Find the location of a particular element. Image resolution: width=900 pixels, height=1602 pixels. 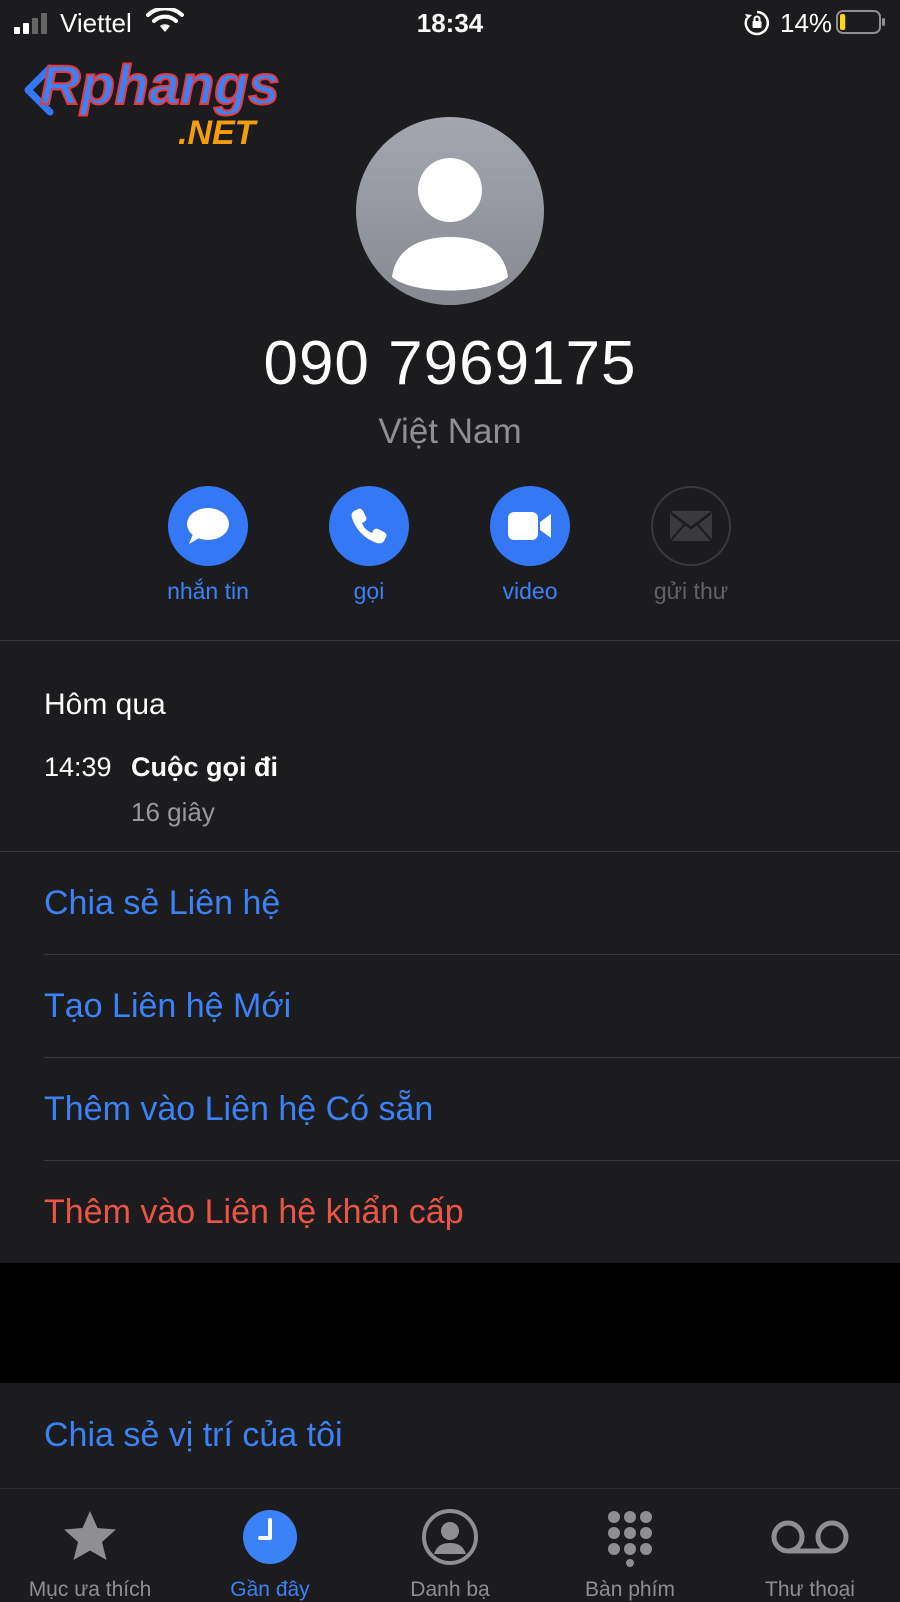

battery-icon is located at coordinates (860, 22).